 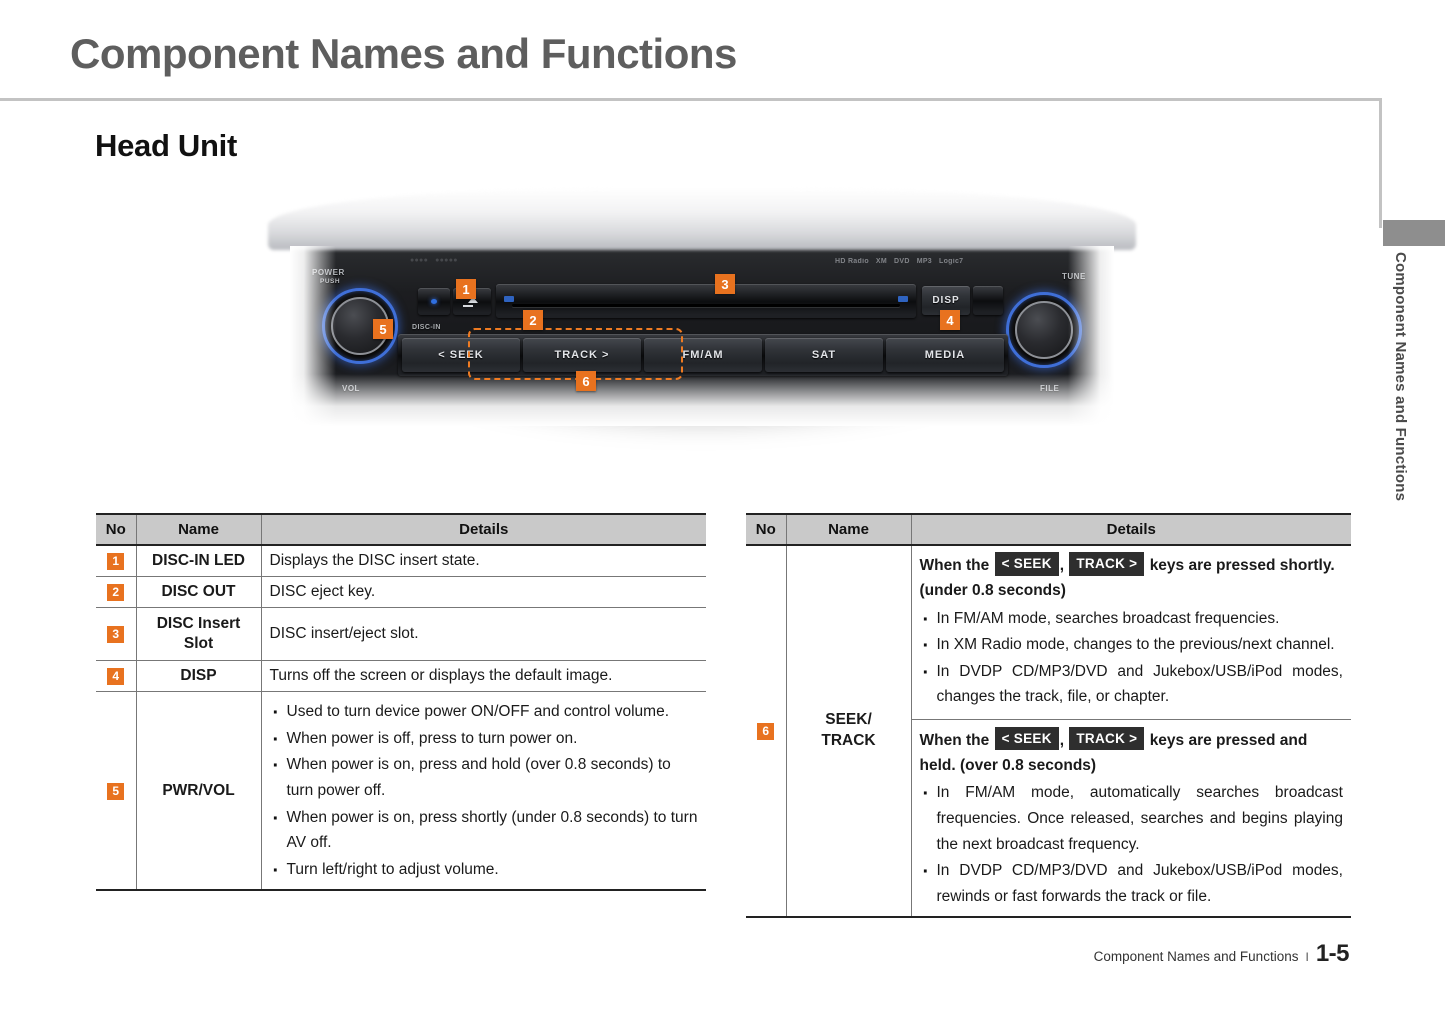 What do you see at coordinates (199, 676) in the screenshot?
I see `row-name-cell: DISP` at bounding box center [199, 676].